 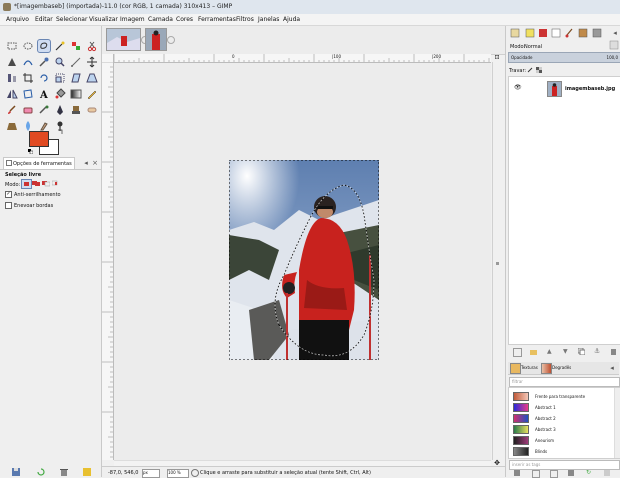 I want to click on opacity-slider: Opacidade 100,0, so click(x=564, y=57).